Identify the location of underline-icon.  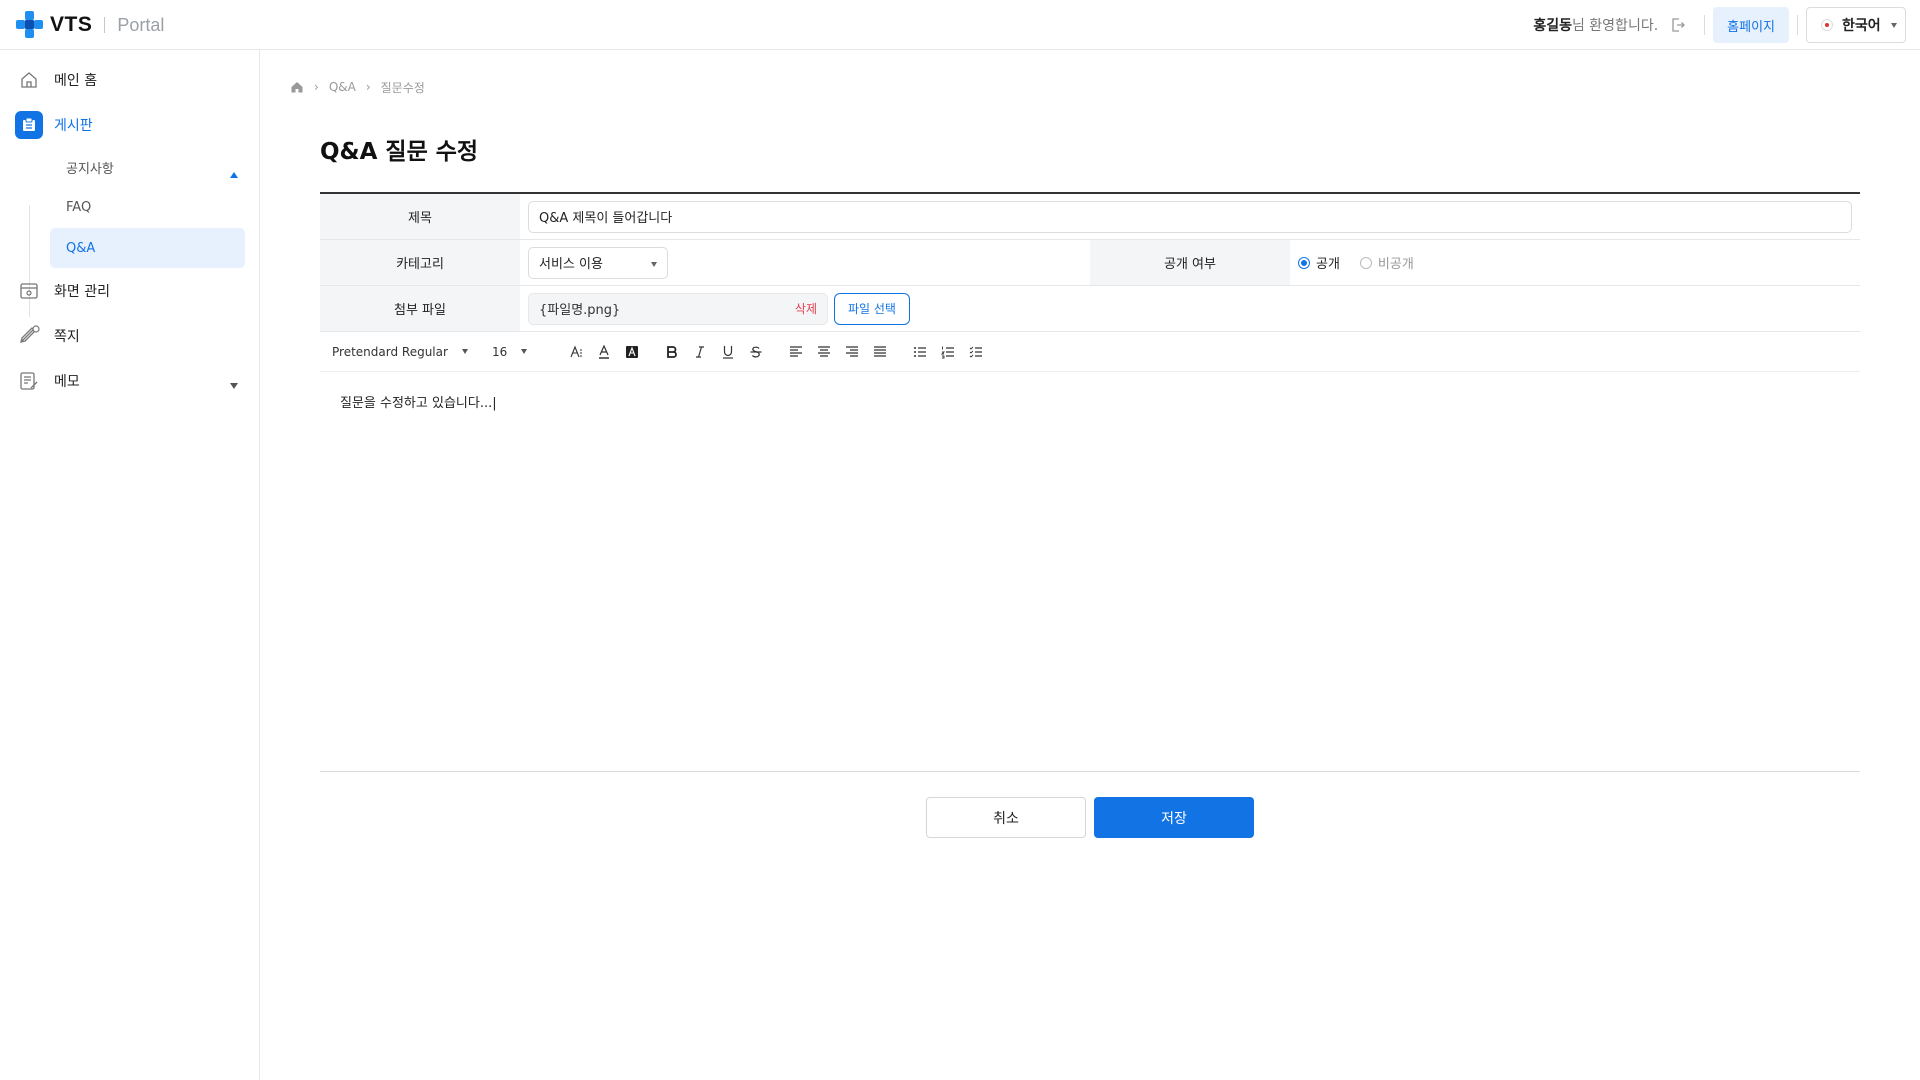
(728, 352).